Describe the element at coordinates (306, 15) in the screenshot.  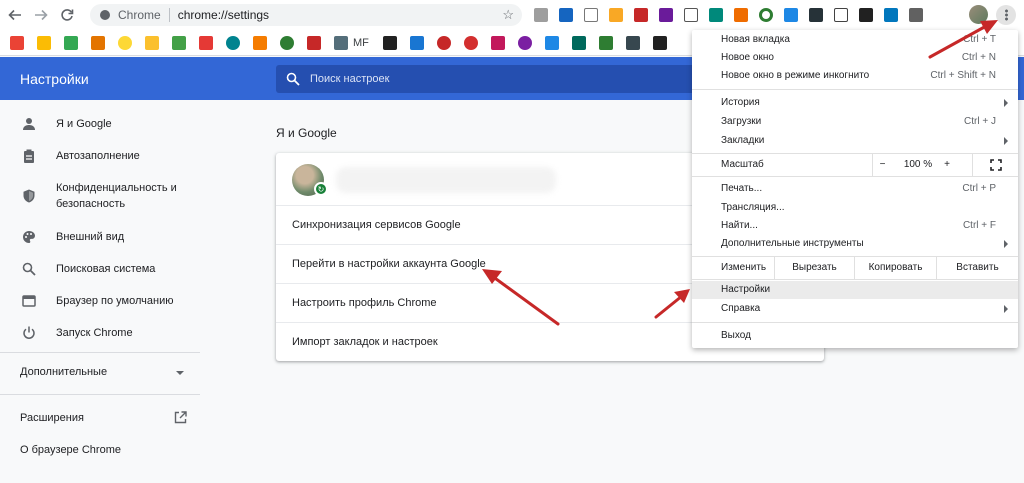
I see `address-bar: Chrome chrome://settings ☆` at that location.